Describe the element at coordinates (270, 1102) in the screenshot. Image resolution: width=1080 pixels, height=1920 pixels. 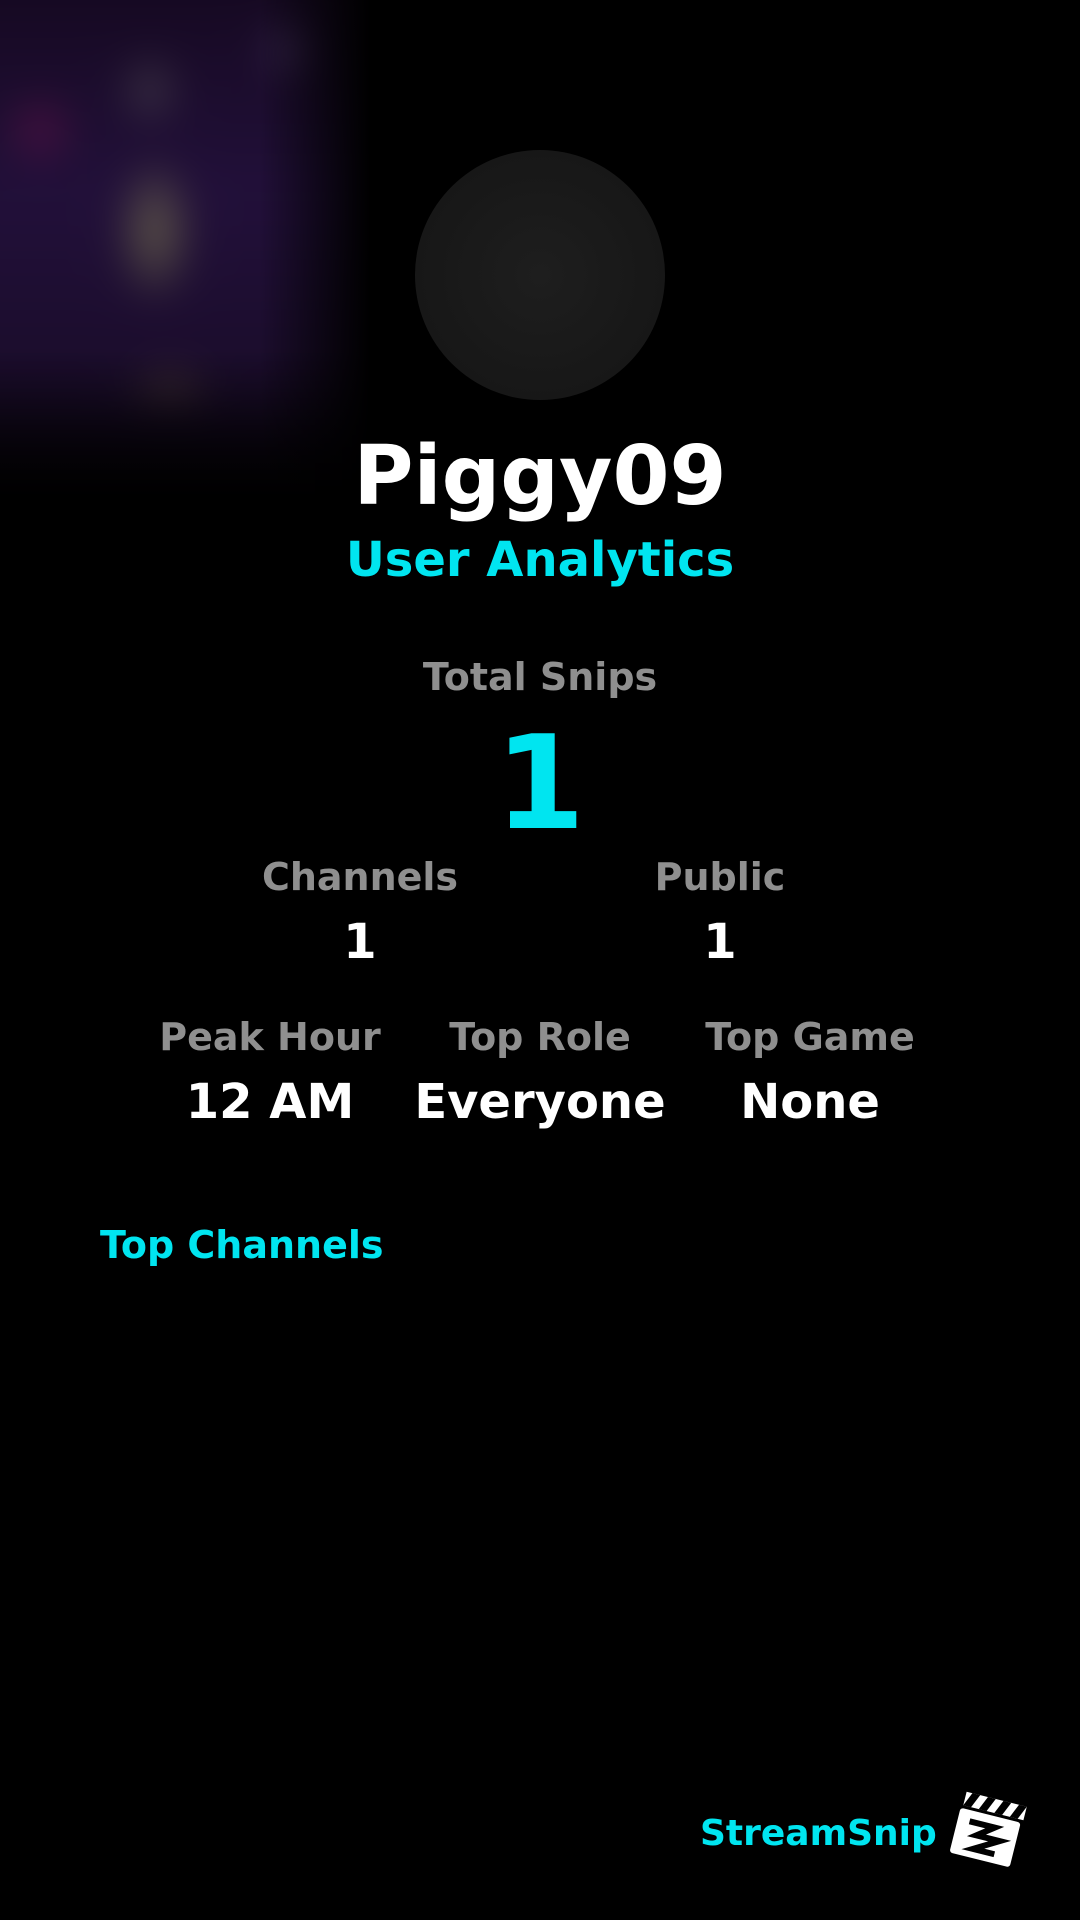
I see `peak-hour-value: 12 AM` at that location.